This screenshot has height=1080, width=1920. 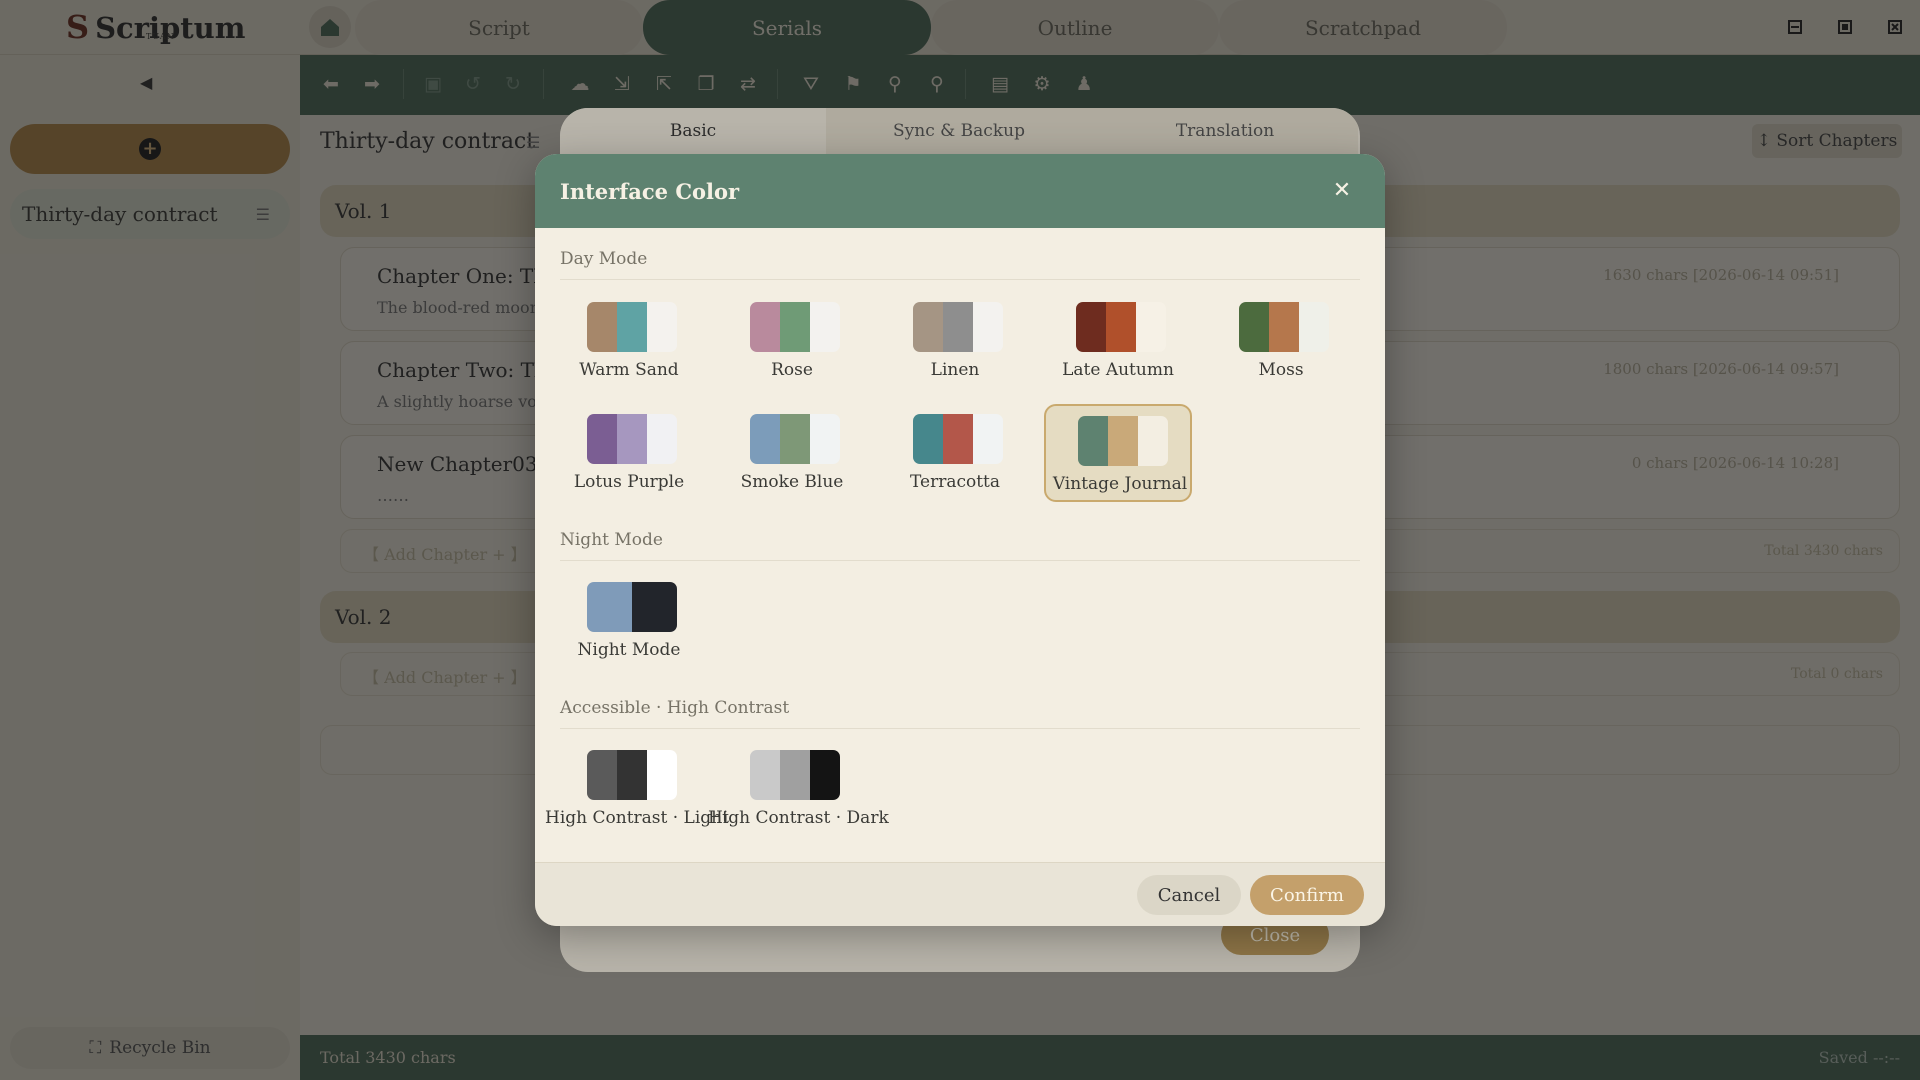 I want to click on theme-swatch-high-contrast-light: High Contrast · Light, so click(x=637, y=789).